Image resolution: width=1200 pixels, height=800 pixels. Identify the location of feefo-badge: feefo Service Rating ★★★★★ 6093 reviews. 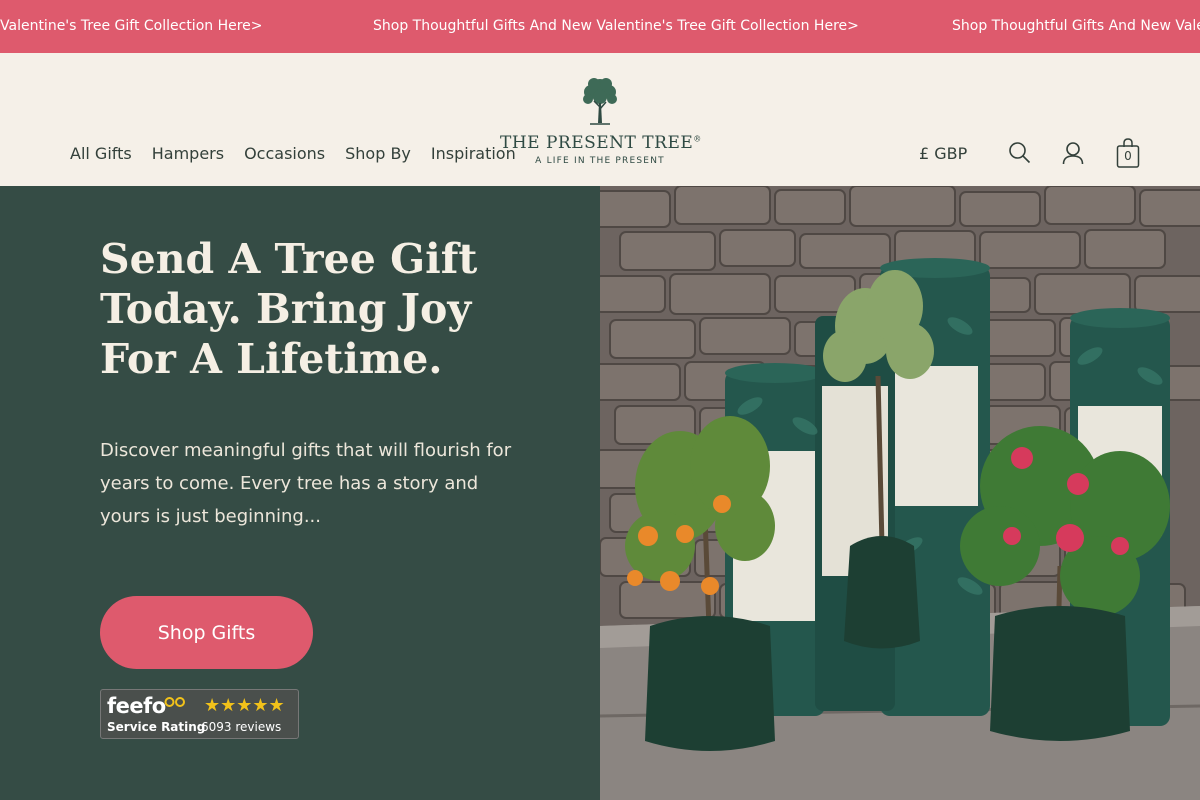
(199, 714).